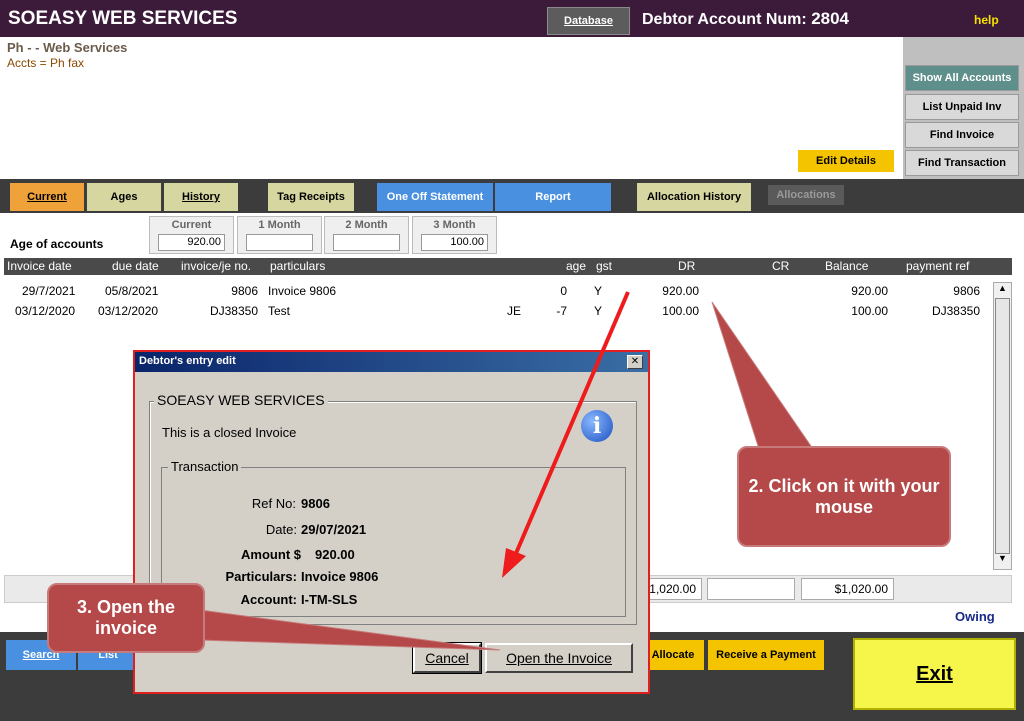 The width and height of the screenshot is (1024, 721). Describe the element at coordinates (763, 377) in the screenshot. I see `callout2-pointer` at that location.